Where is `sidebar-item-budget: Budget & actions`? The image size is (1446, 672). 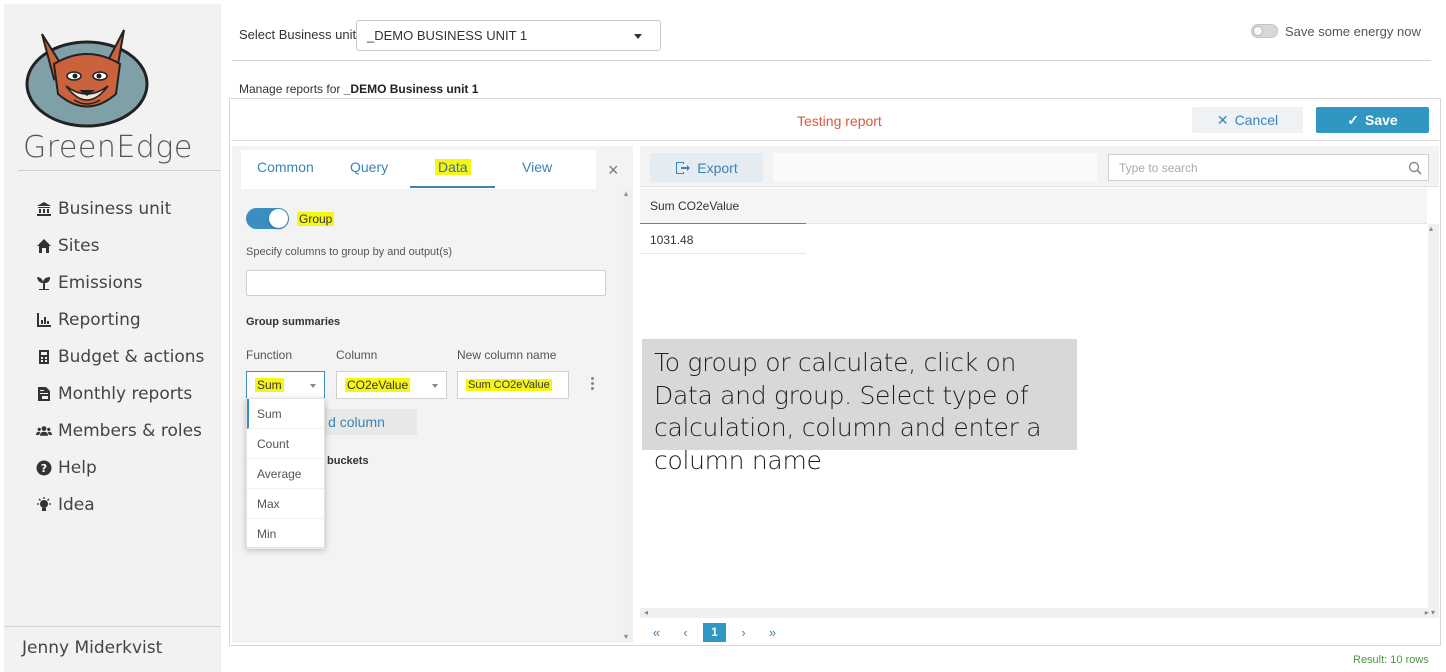 sidebar-item-budget: Budget & actions is located at coordinates (120, 356).